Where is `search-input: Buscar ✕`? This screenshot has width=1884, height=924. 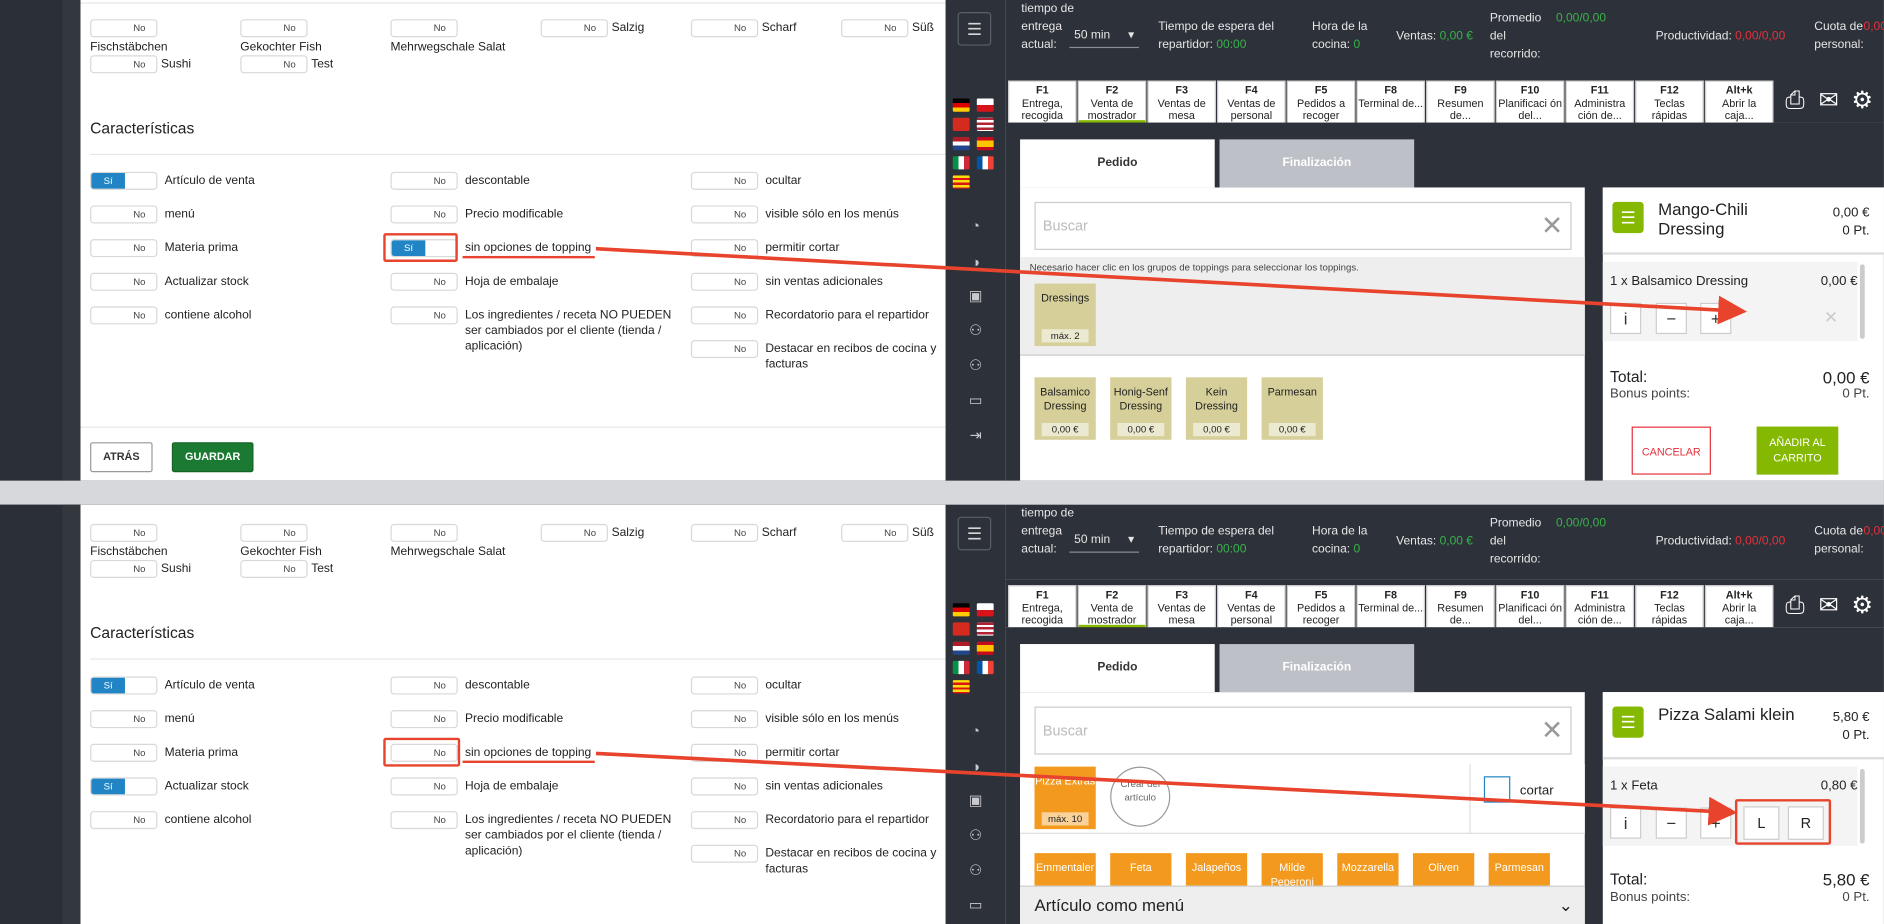 search-input: Buscar ✕ is located at coordinates (1303, 225).